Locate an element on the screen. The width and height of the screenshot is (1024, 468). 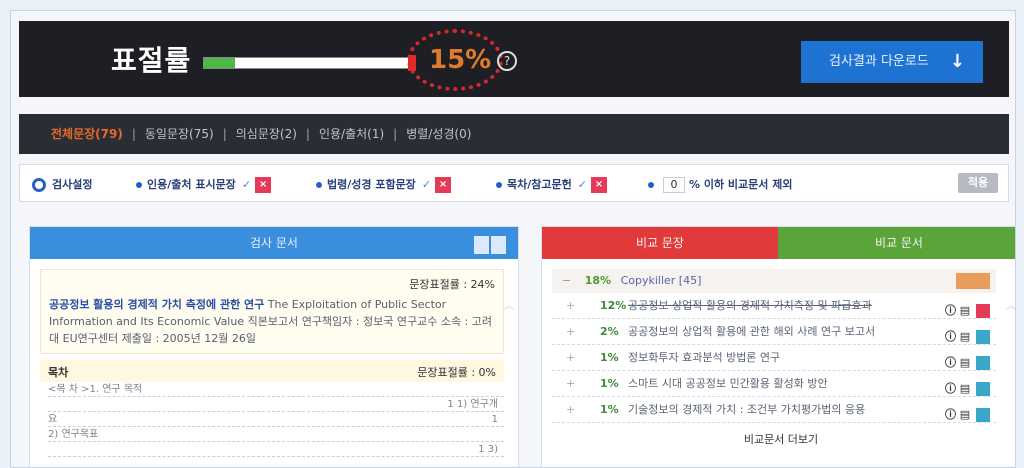
toc-line: 요1 is located at coordinates (276, 419).